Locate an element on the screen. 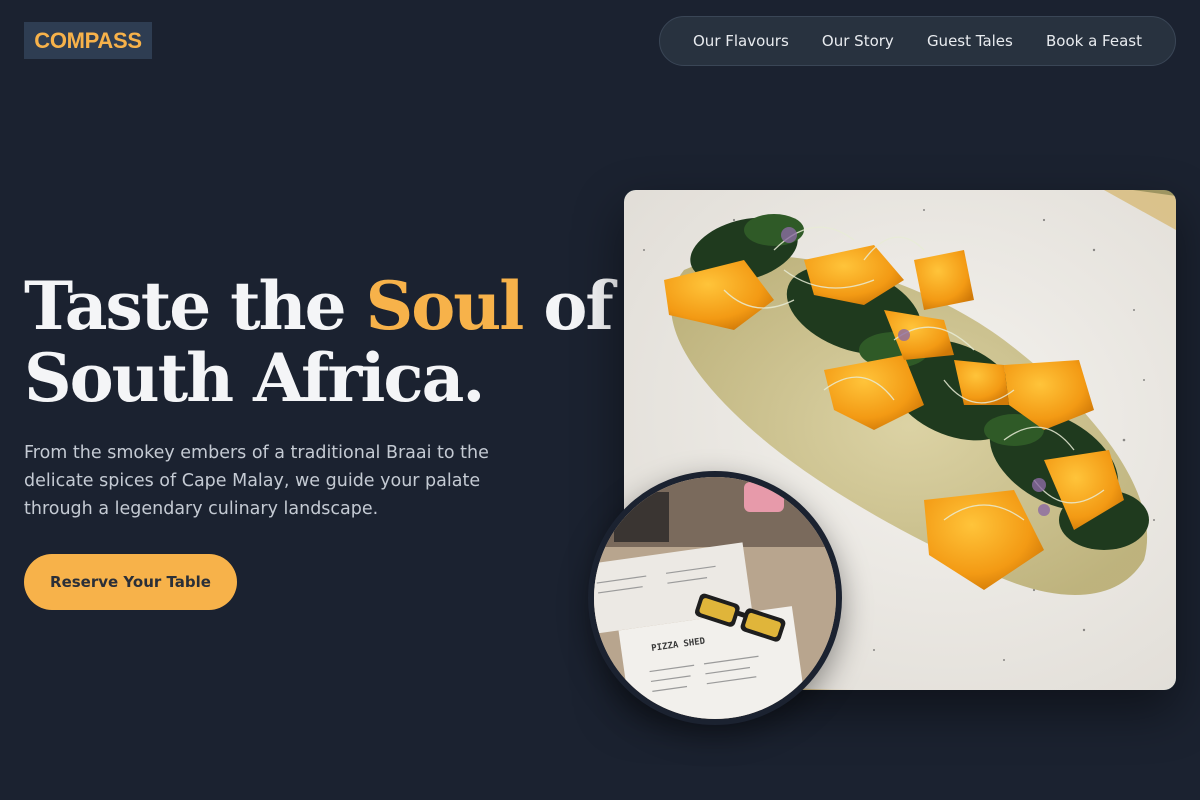  nav-item-our-flavours: Our Flavours is located at coordinates (741, 41).